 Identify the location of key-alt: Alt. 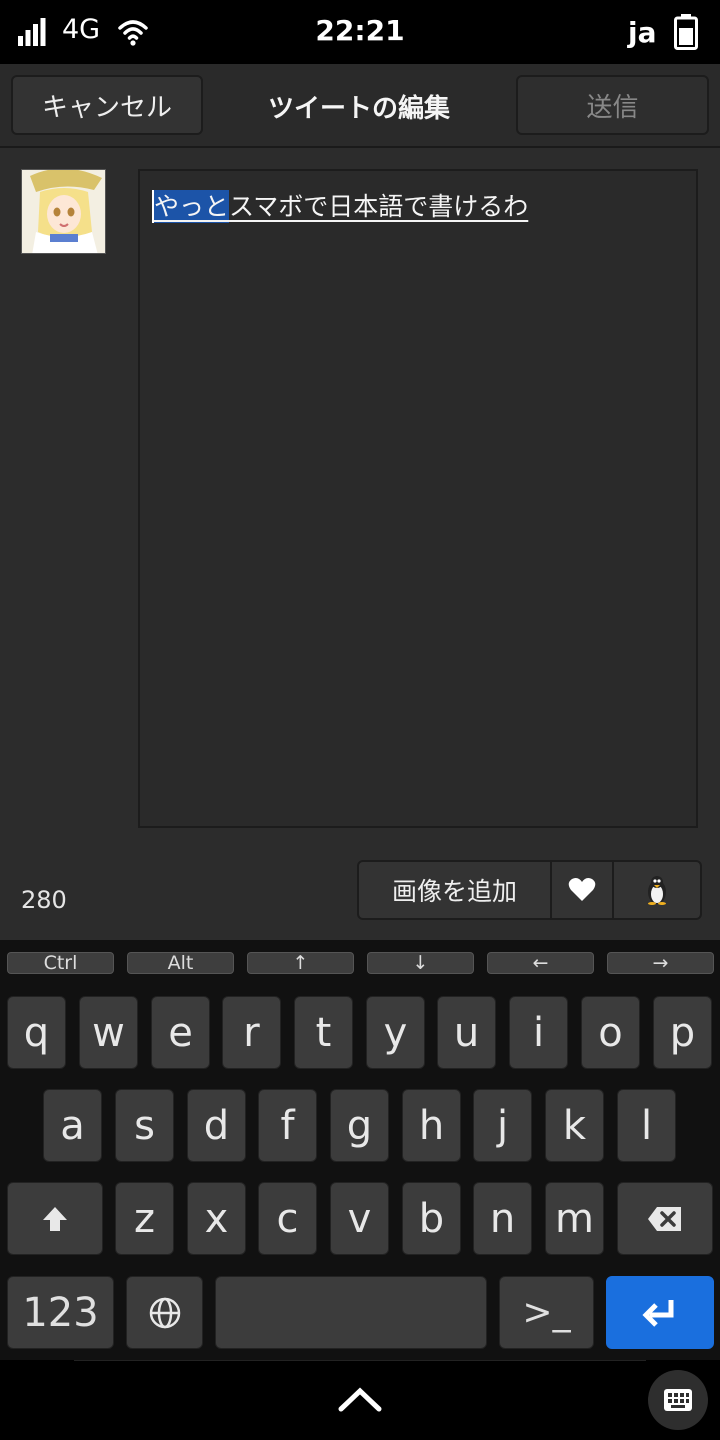
(180, 963).